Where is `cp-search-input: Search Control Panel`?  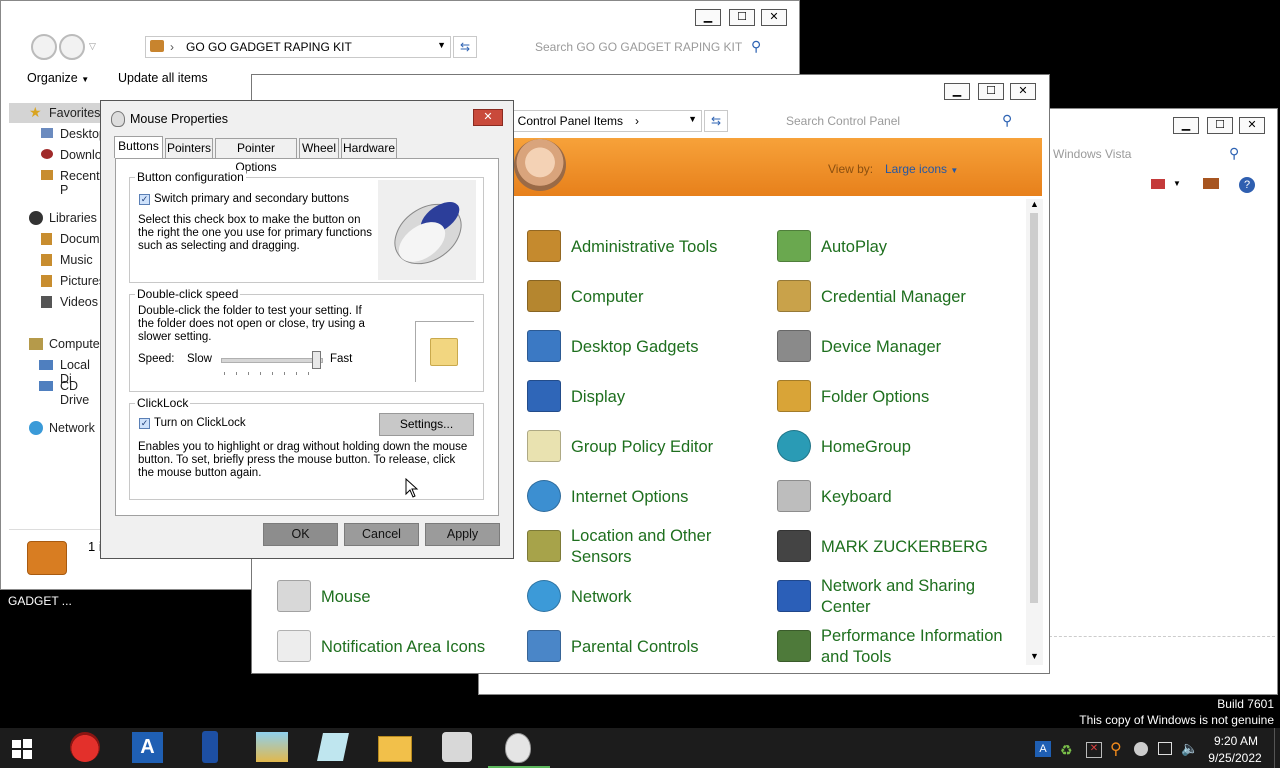
cp-search-input: Search Control Panel is located at coordinates (901, 121).